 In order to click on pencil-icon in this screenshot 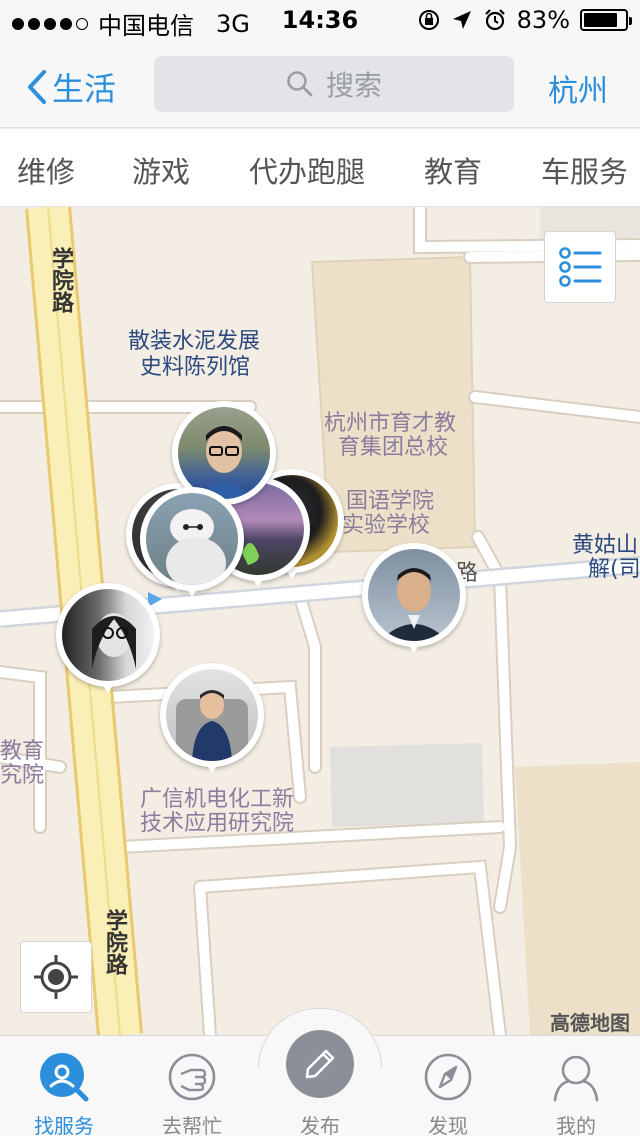, I will do `click(320, 1064)`.